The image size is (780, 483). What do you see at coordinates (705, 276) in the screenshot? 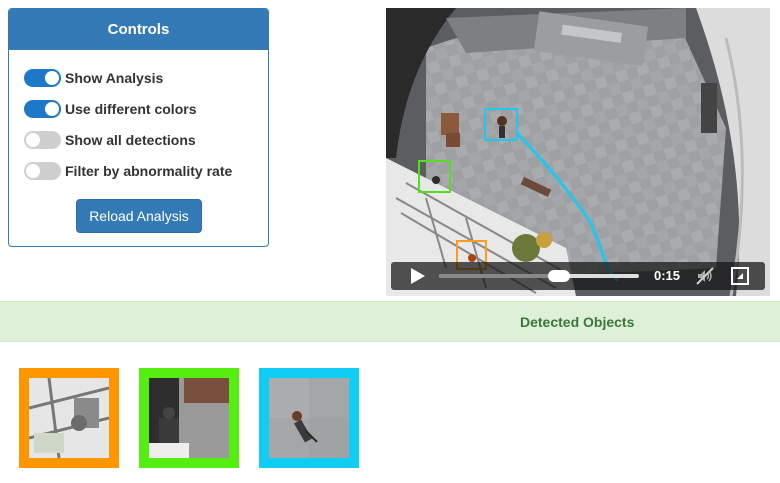
I see `mute-icon` at bounding box center [705, 276].